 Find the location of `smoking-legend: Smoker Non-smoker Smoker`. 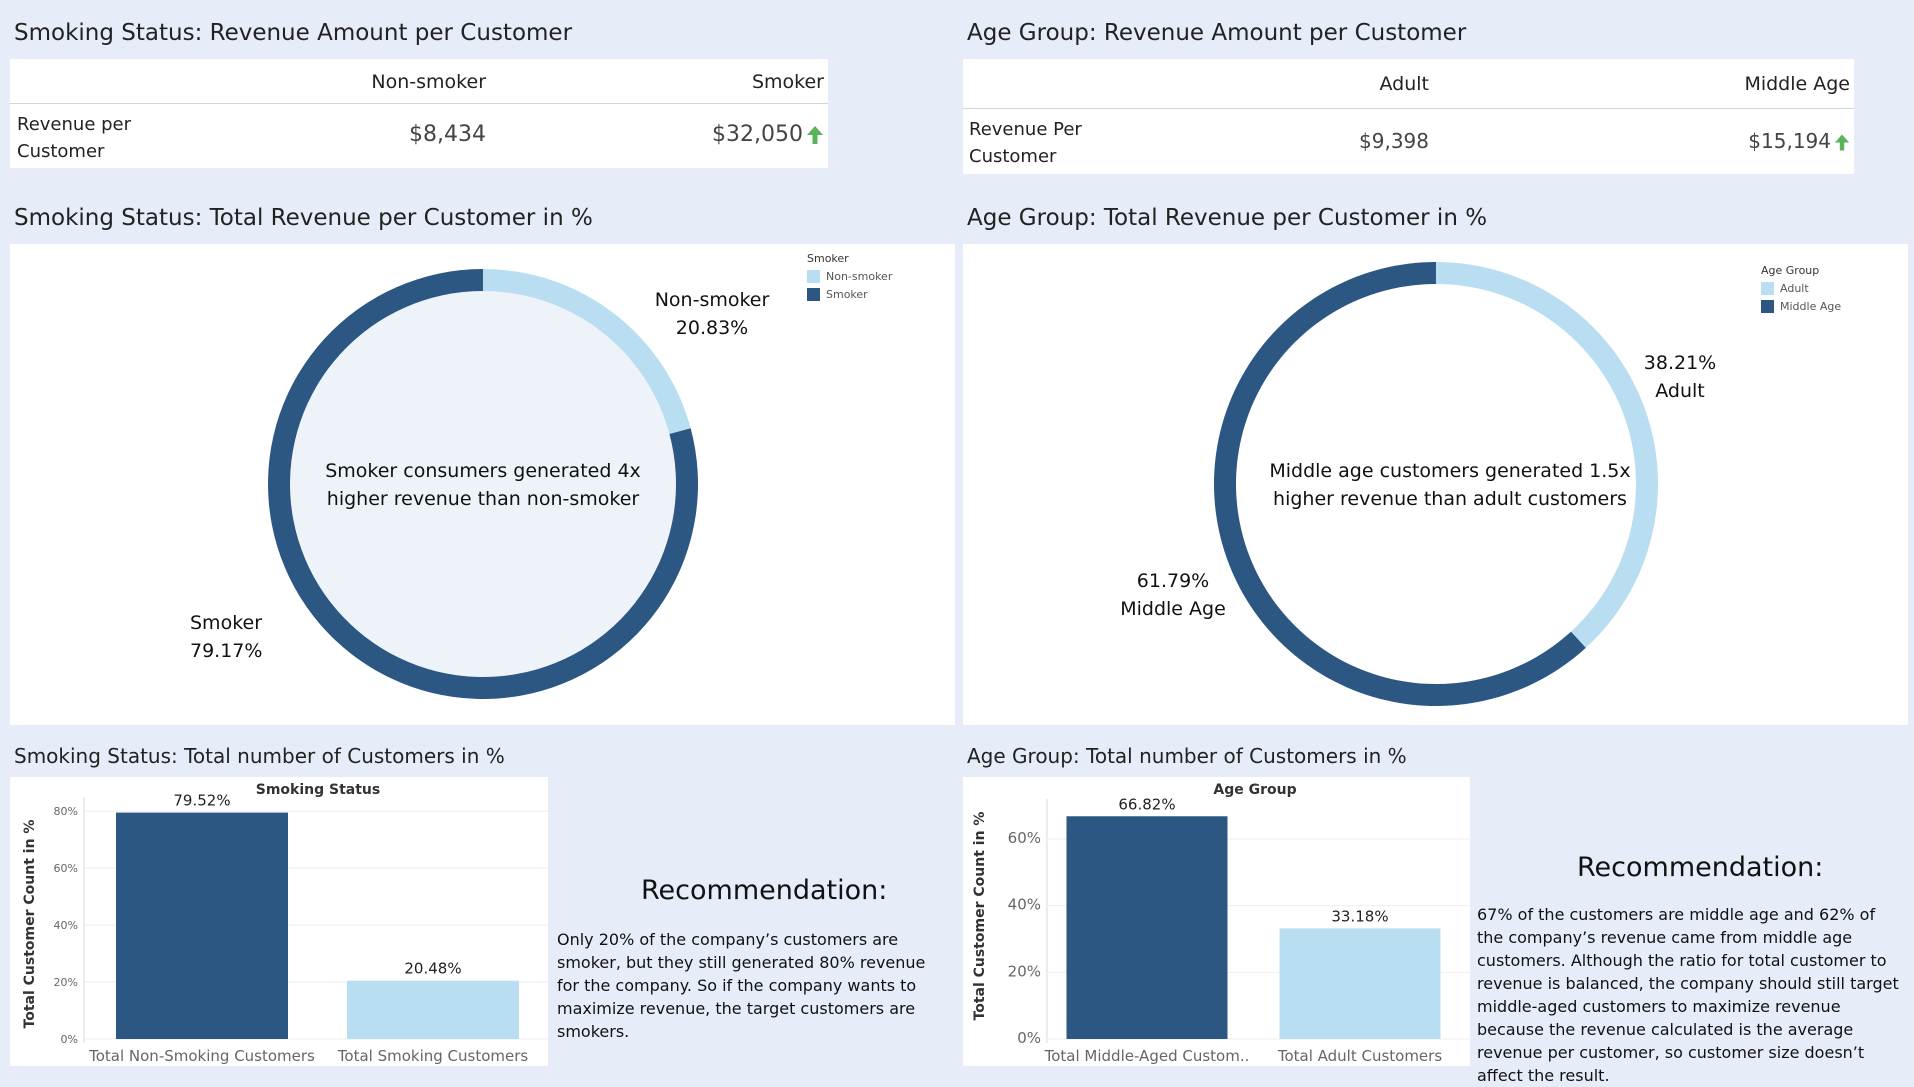

smoking-legend: Smoker Non-smoker Smoker is located at coordinates (849, 276).